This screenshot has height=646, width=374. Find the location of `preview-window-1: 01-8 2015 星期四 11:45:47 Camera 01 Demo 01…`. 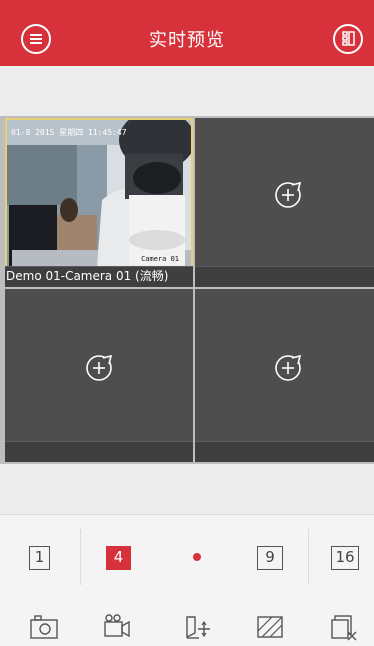

preview-window-1: 01-8 2015 星期四 11:45:47 Camera 01 Demo 01… is located at coordinates (99, 202).